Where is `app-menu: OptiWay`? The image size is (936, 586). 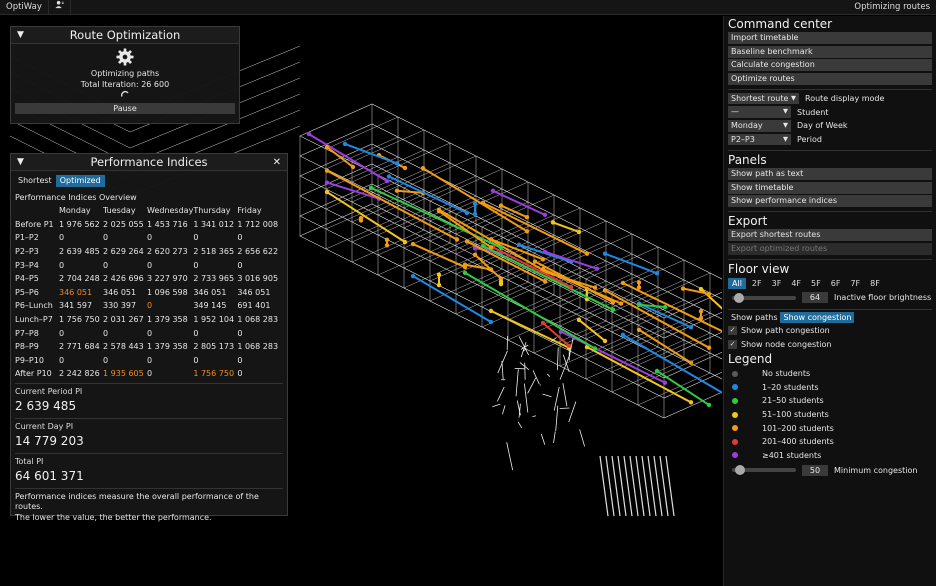 app-menu: OptiWay is located at coordinates (24, 7).